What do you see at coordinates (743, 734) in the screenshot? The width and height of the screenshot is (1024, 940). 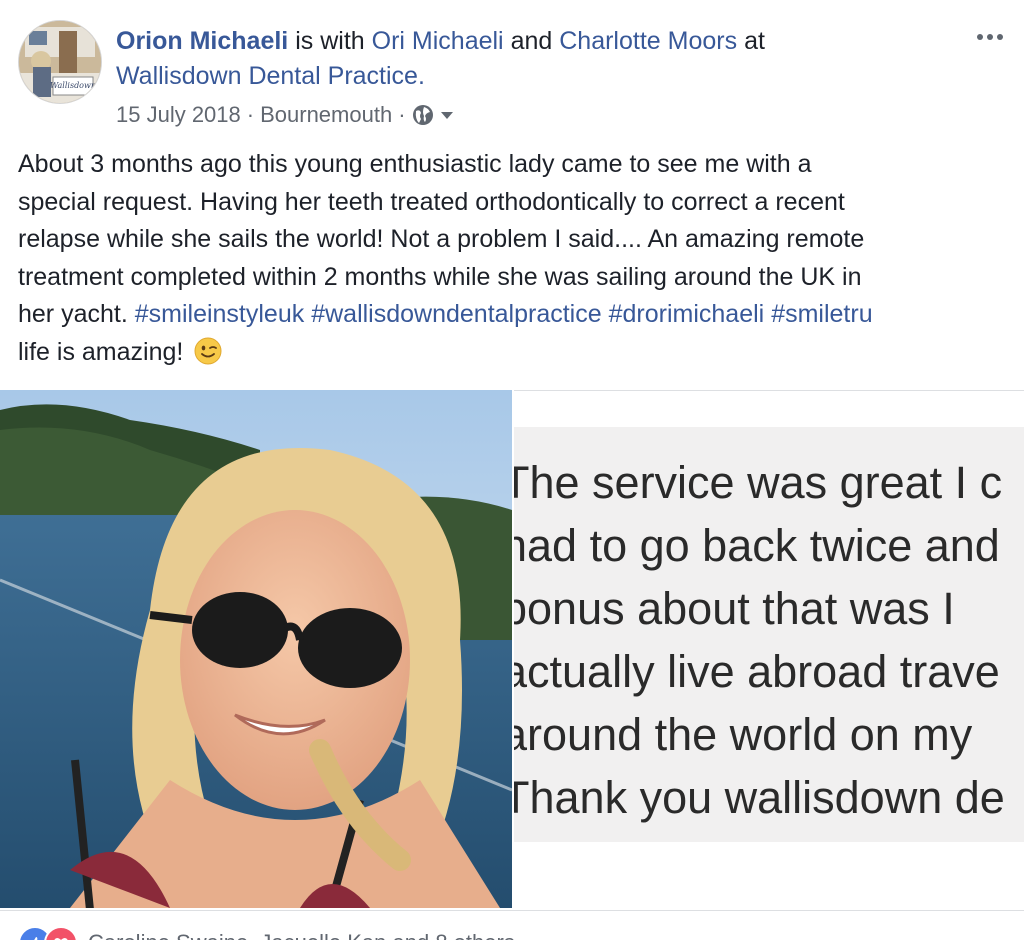 I see `review-line: around the world on my` at bounding box center [743, 734].